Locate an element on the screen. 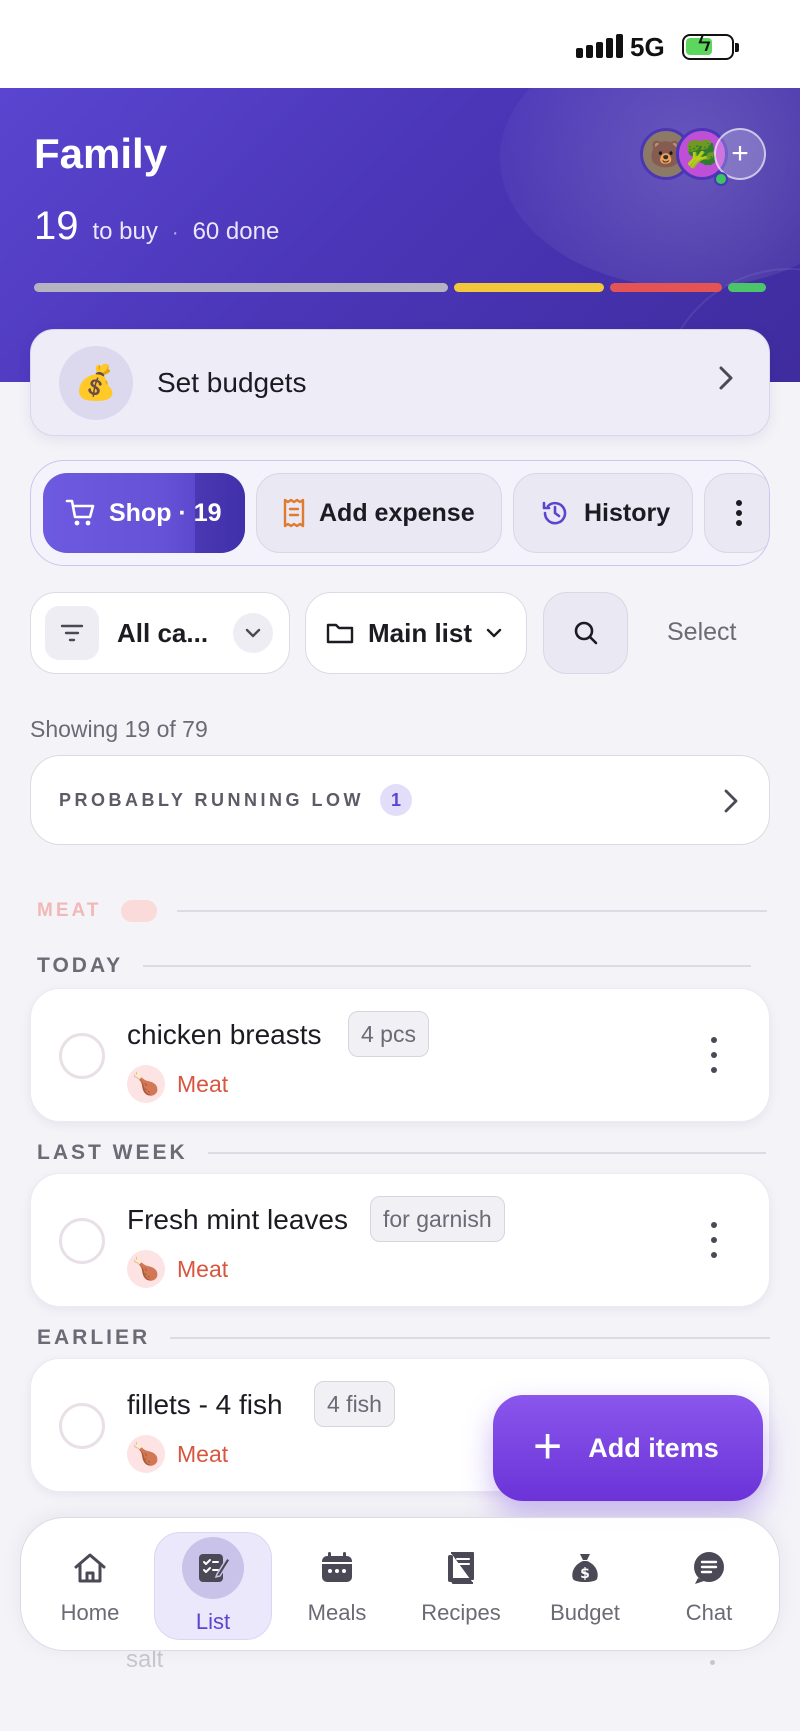 This screenshot has width=800, height=1731. nav-item-home: Home is located at coordinates (90, 1586).